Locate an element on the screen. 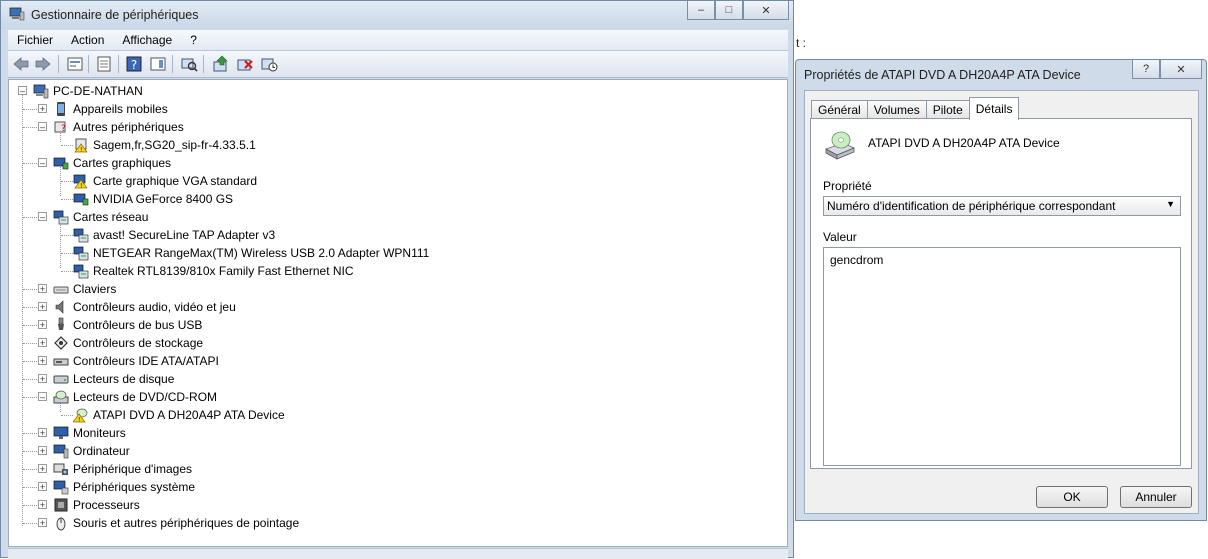  mouse-icon is located at coordinates (61, 524).